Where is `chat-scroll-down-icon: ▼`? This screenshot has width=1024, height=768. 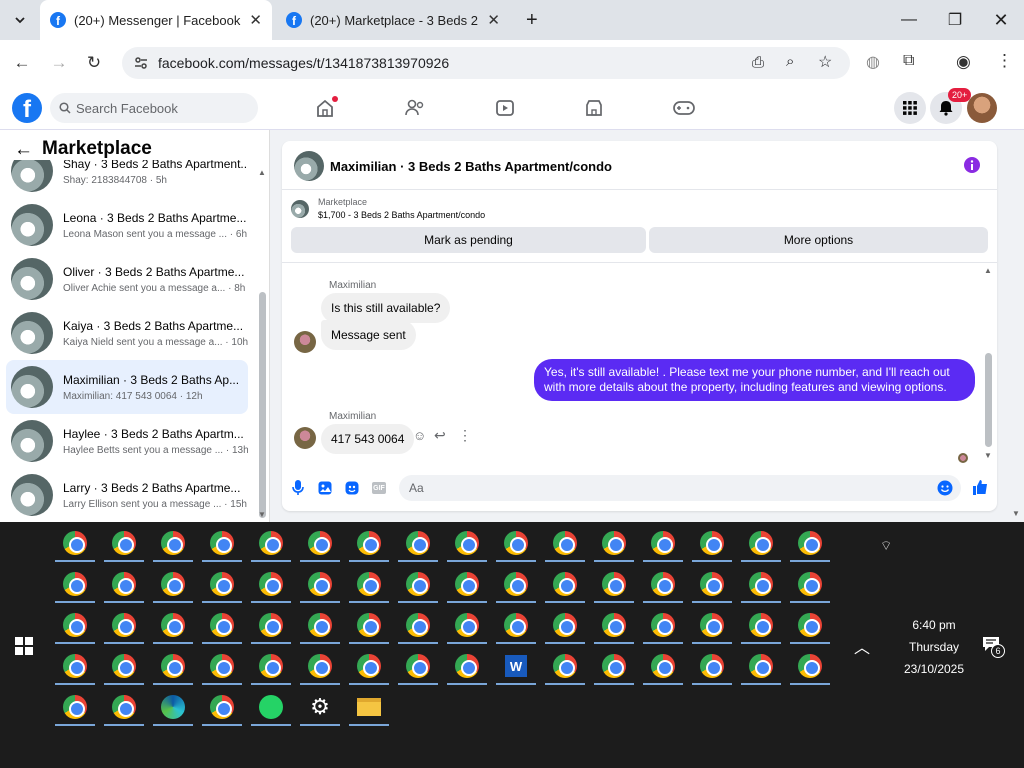 chat-scroll-down-icon: ▼ is located at coordinates (988, 455).